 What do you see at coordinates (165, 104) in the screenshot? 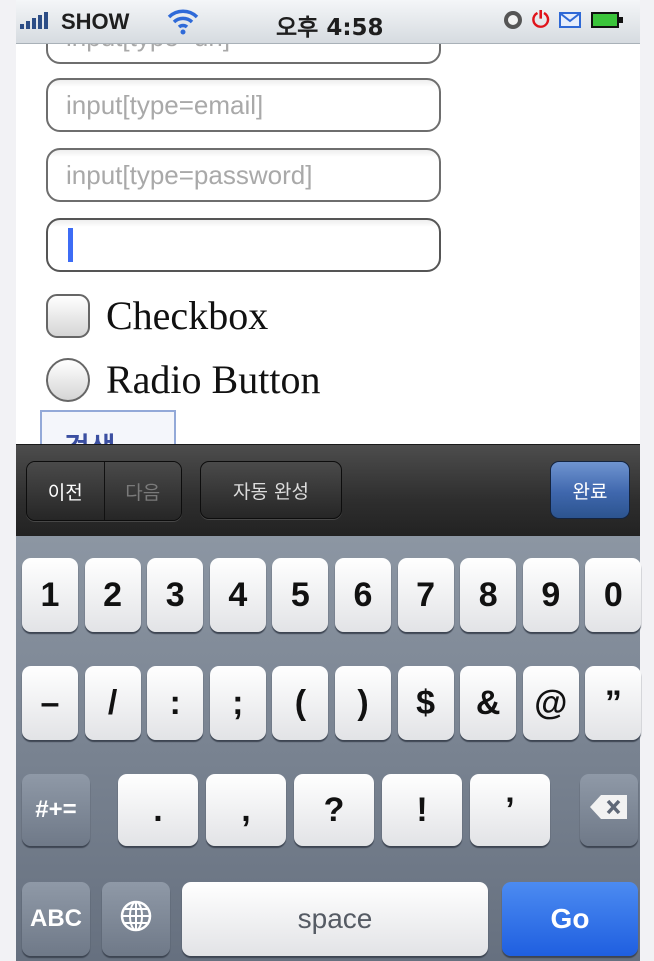
I see `email-input-placeholder: input[type=email]` at bounding box center [165, 104].